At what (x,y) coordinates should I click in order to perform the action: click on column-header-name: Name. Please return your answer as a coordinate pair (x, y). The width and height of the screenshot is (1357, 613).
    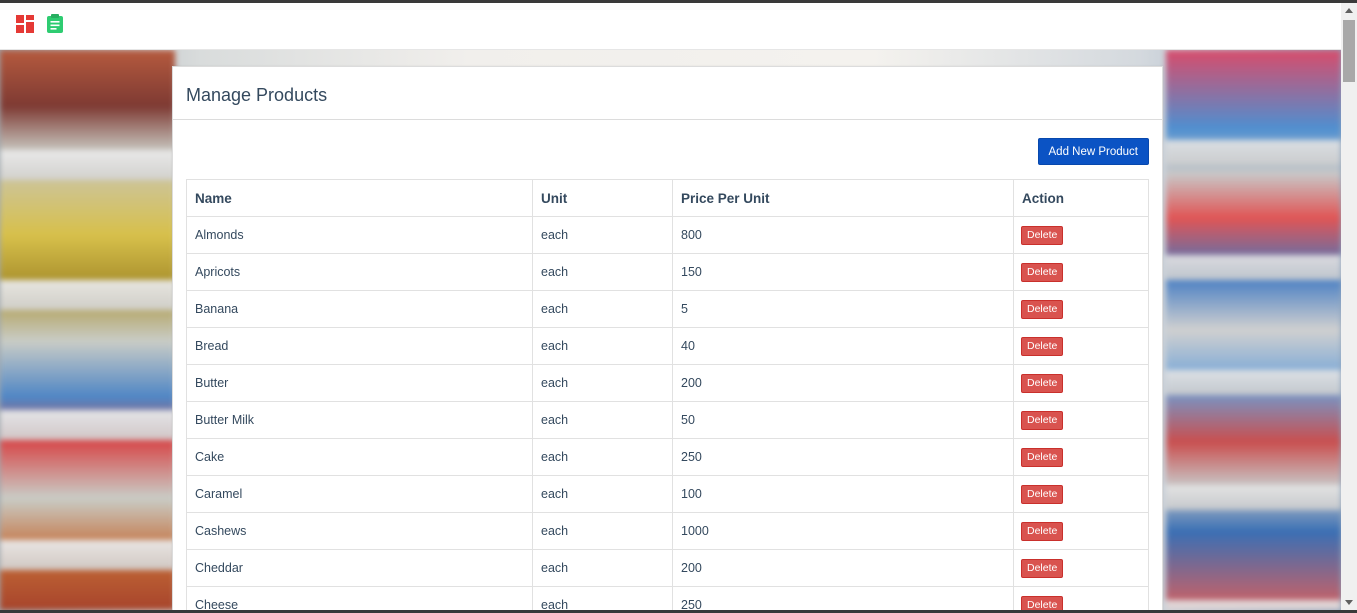
    Looking at the image, I should click on (359, 198).